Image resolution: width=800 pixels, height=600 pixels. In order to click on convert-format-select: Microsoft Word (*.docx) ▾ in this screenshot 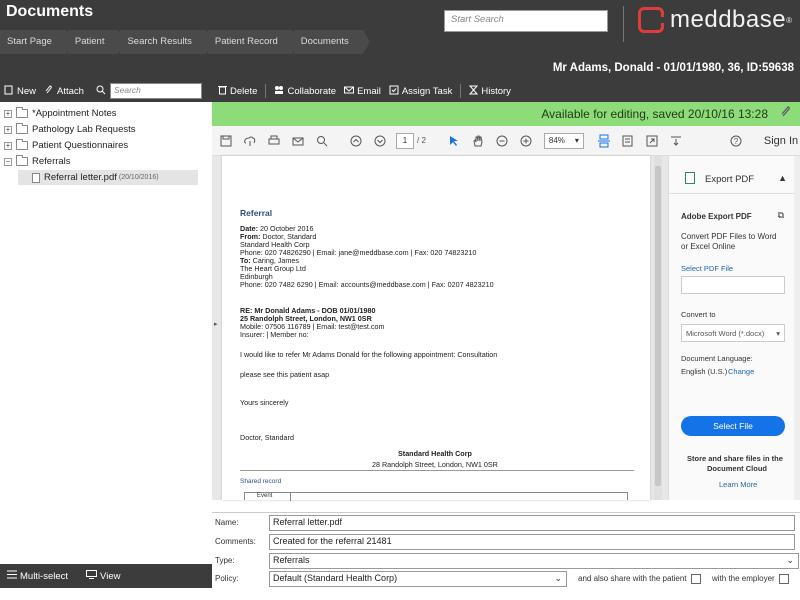, I will do `click(733, 333)`.